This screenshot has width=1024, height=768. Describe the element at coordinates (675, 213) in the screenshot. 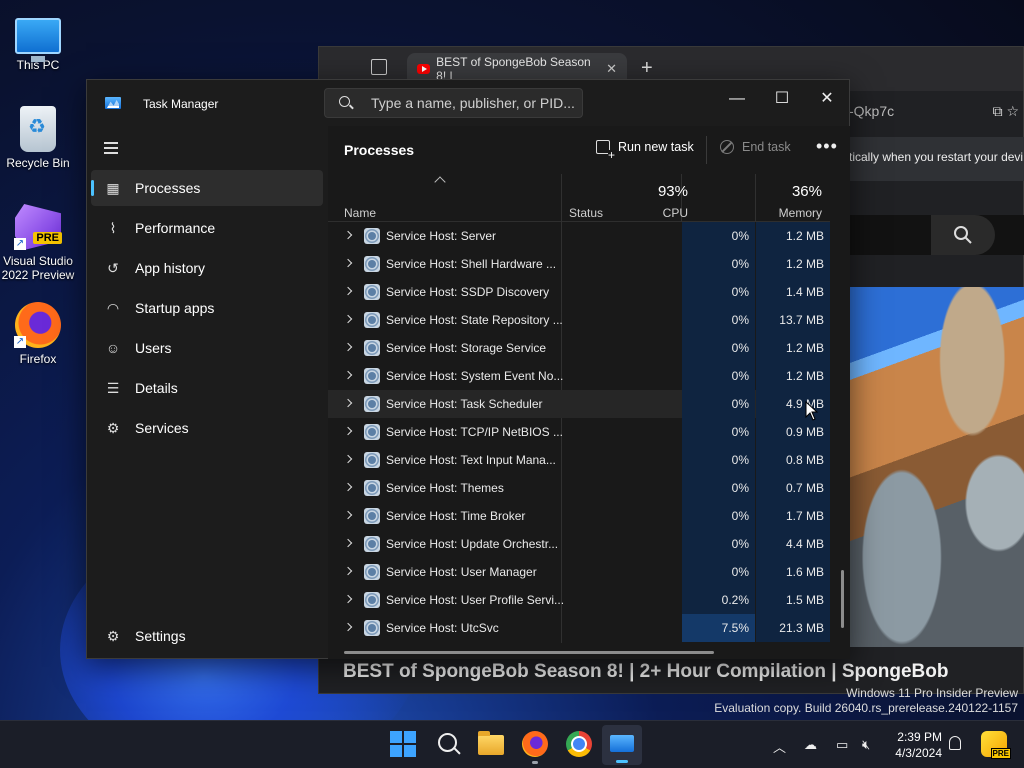

I see `column-cpu: CPU` at that location.